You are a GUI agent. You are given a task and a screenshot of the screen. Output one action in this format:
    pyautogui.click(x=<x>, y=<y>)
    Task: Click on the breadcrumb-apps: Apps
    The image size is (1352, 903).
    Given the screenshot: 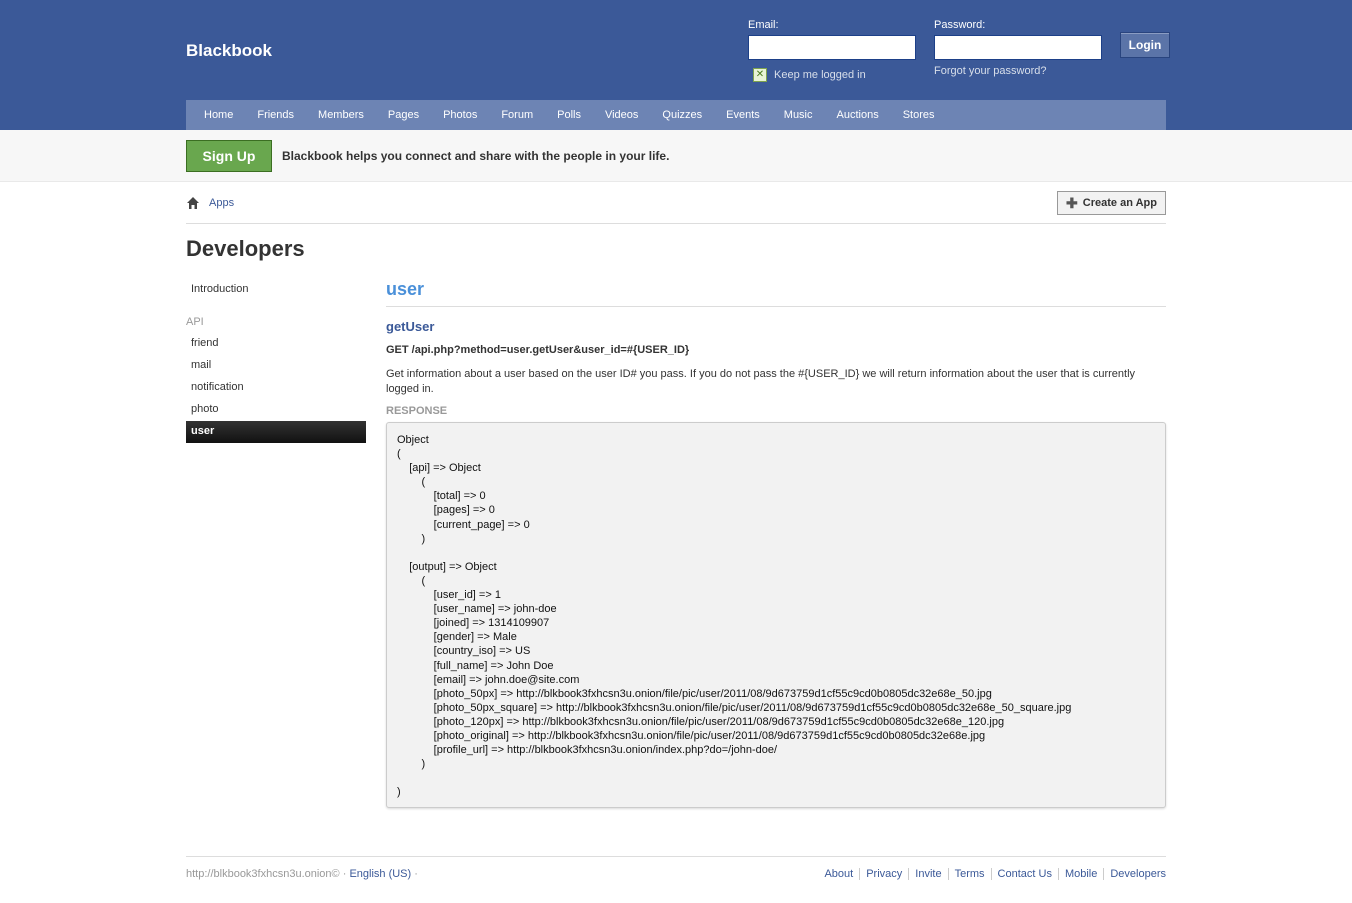 What is the action you would take?
    pyautogui.click(x=221, y=203)
    